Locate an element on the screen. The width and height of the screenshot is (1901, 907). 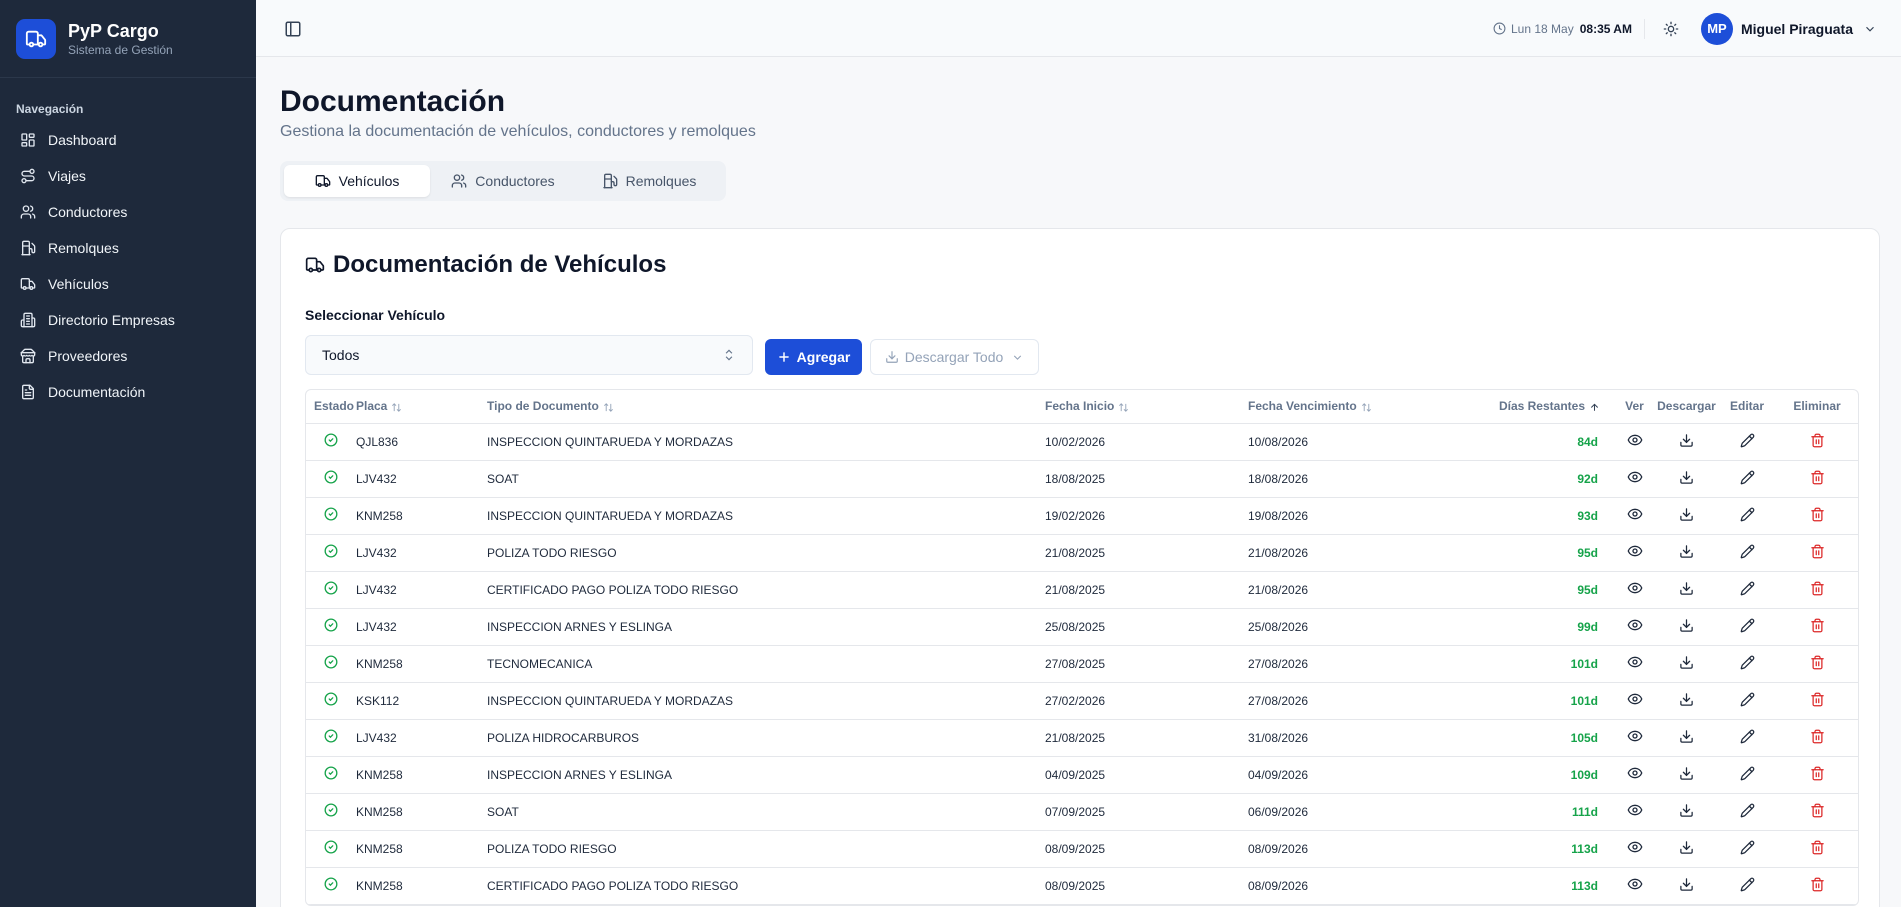
col-inicio: Fecha Inicio is located at coordinates (1146, 407).